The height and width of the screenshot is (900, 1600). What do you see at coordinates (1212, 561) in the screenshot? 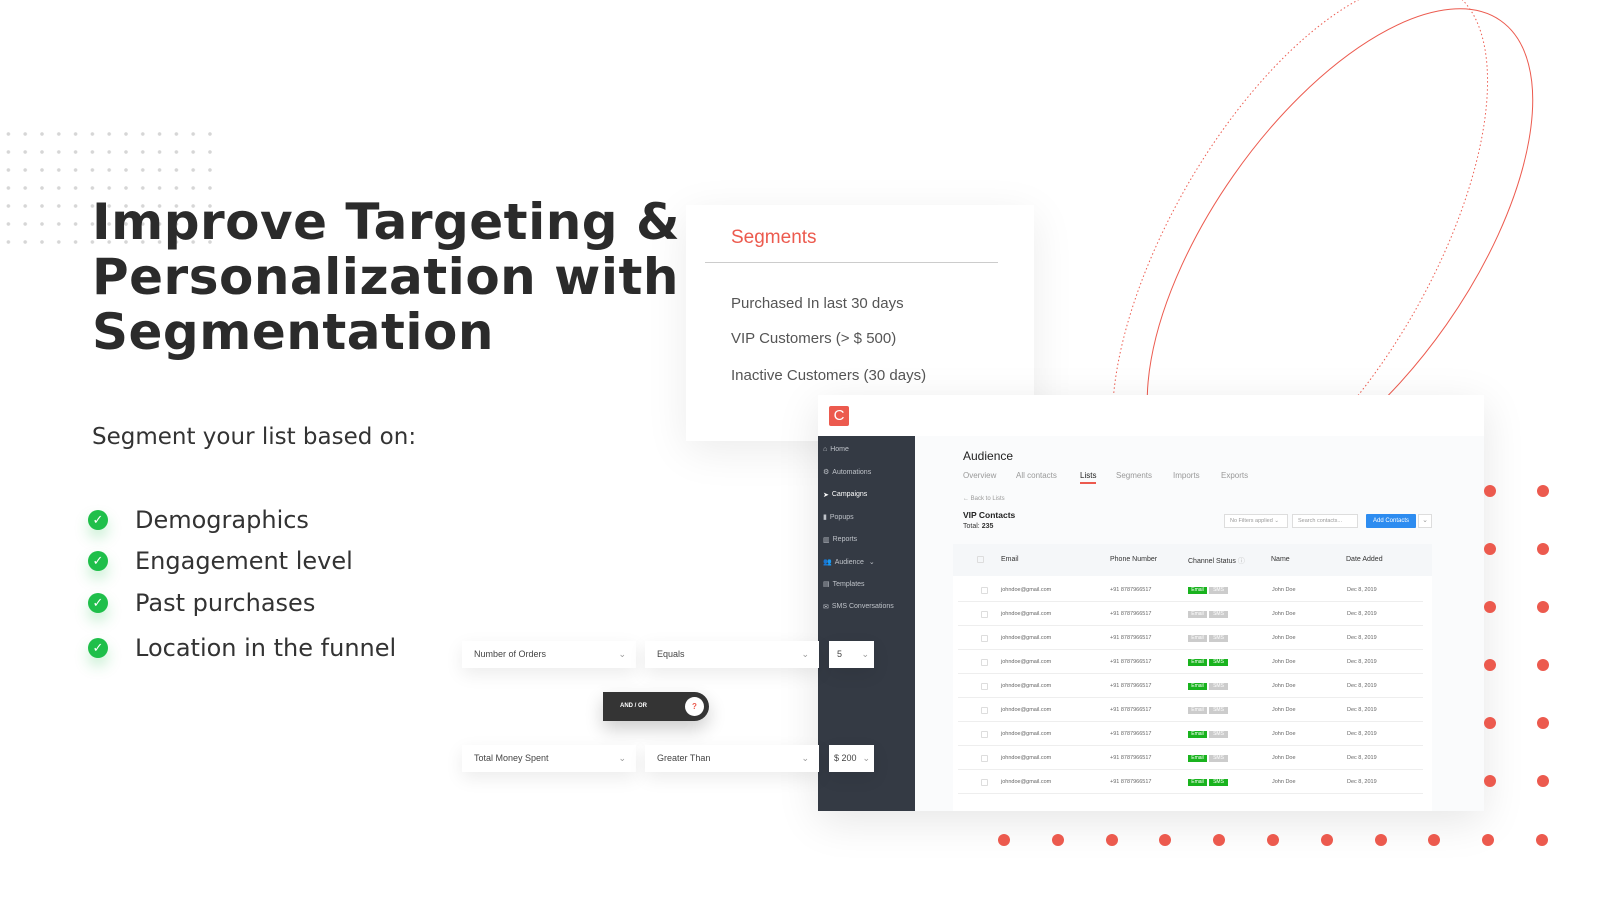
I see `column-label: Channel Status` at bounding box center [1212, 561].